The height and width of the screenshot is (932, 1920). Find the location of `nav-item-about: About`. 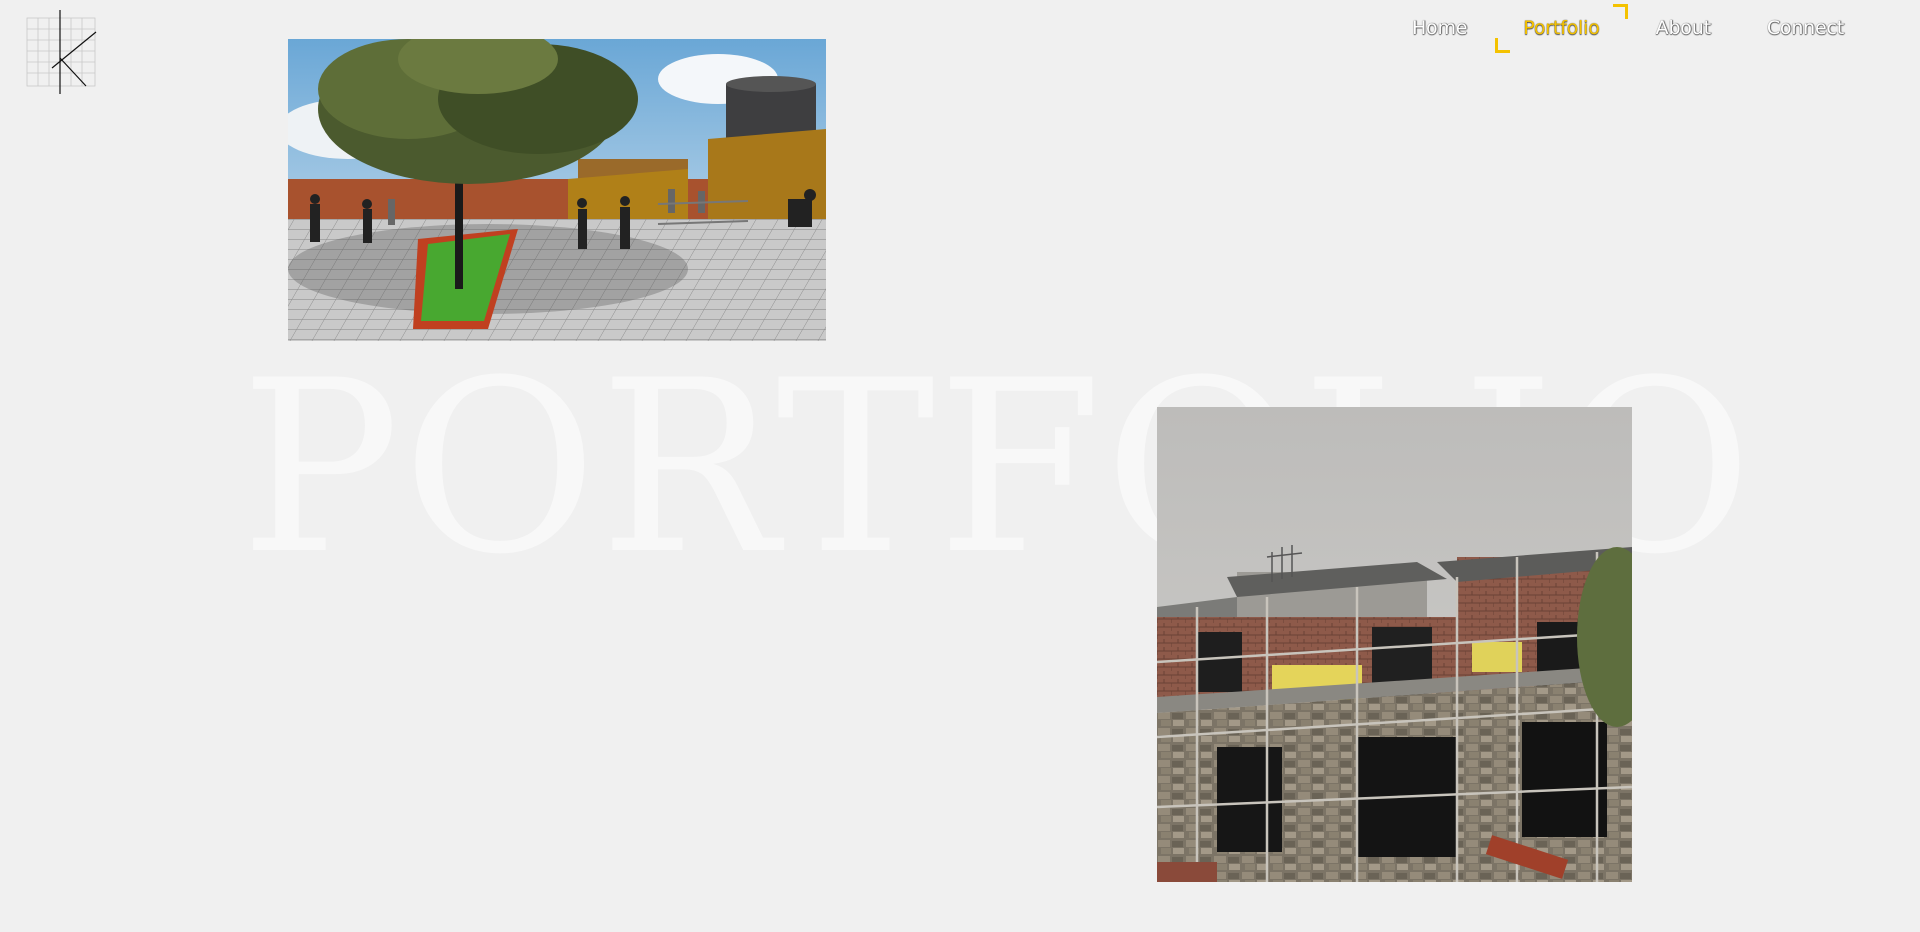

nav-item-about: About is located at coordinates (1683, 28).